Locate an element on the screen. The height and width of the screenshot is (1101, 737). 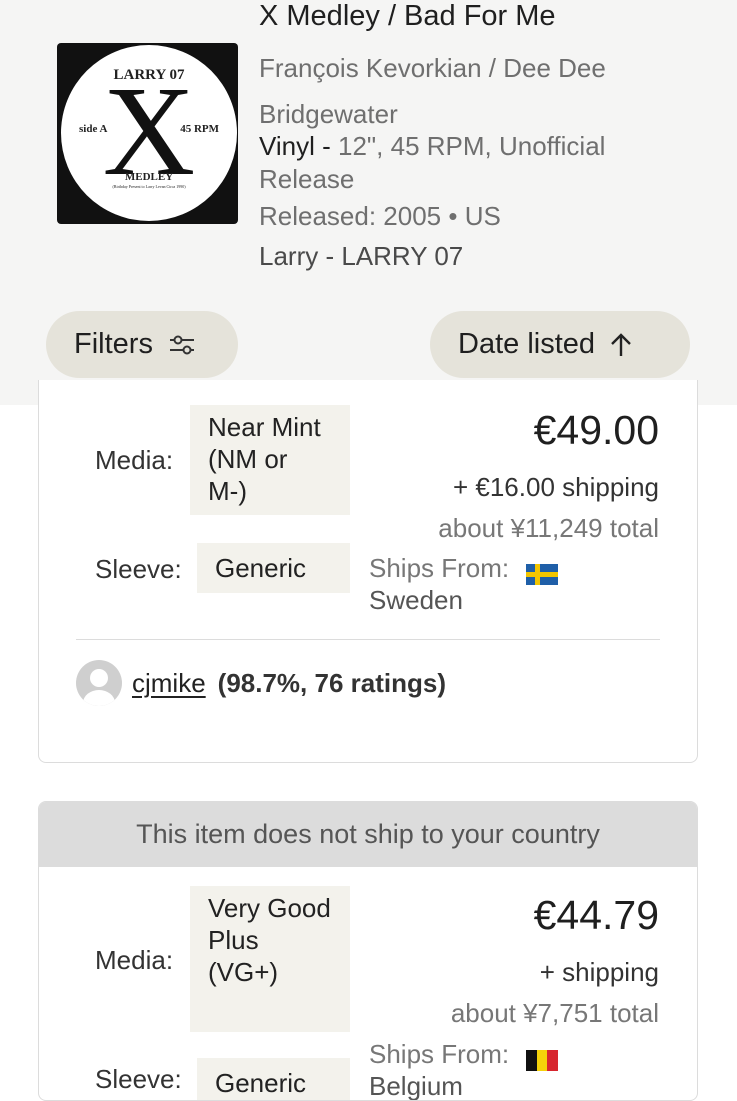
shipping-restriction-notice: This item does not ship to your country is located at coordinates (368, 834).